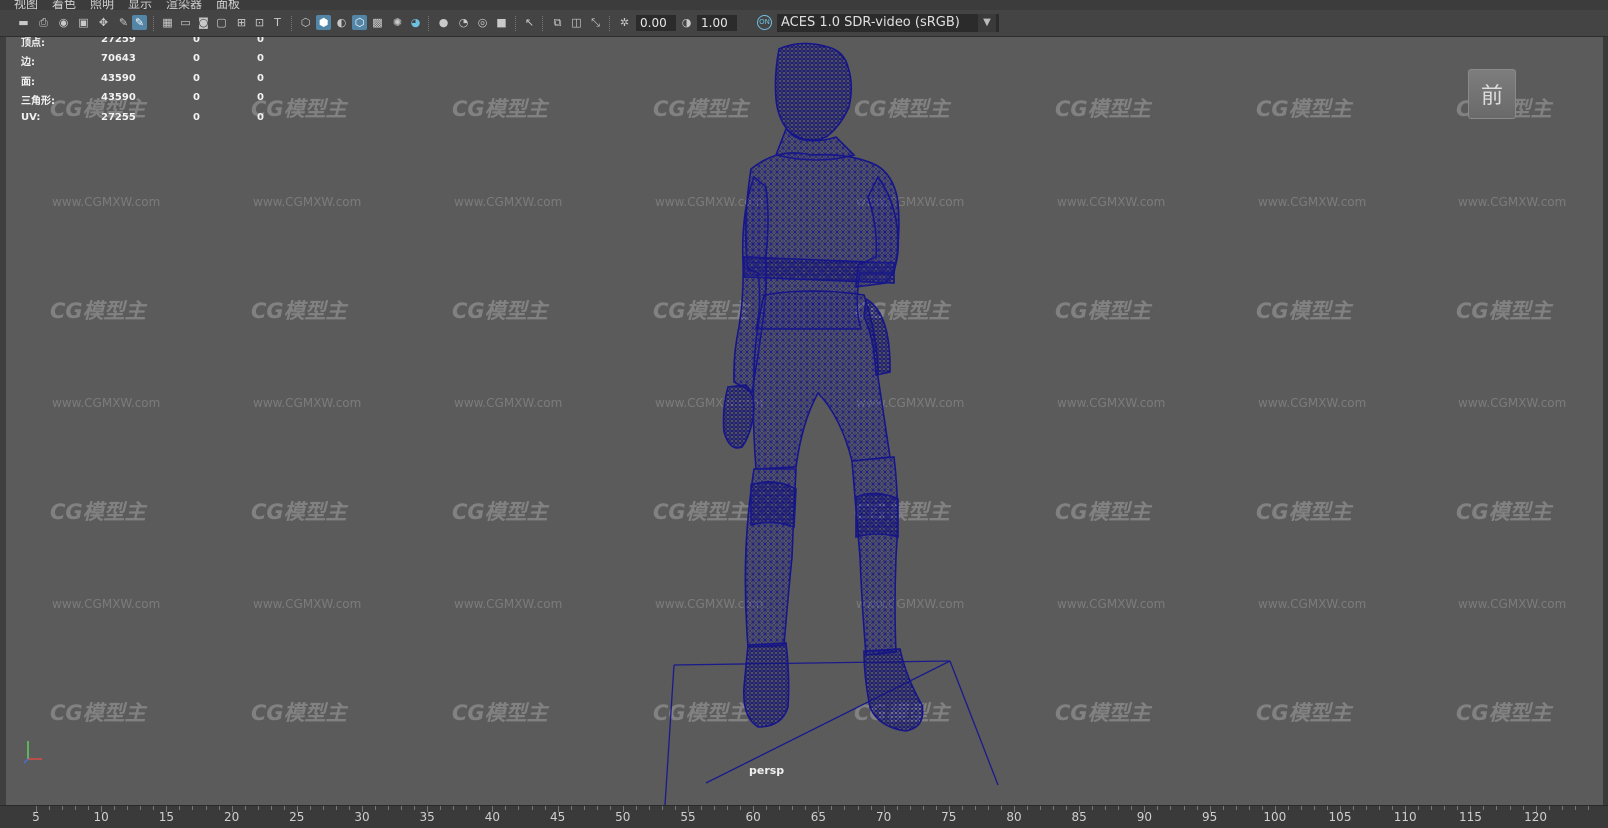 The image size is (1608, 828). What do you see at coordinates (323, 22) in the screenshot?
I see `smooth-shade-icon: ⬢` at bounding box center [323, 22].